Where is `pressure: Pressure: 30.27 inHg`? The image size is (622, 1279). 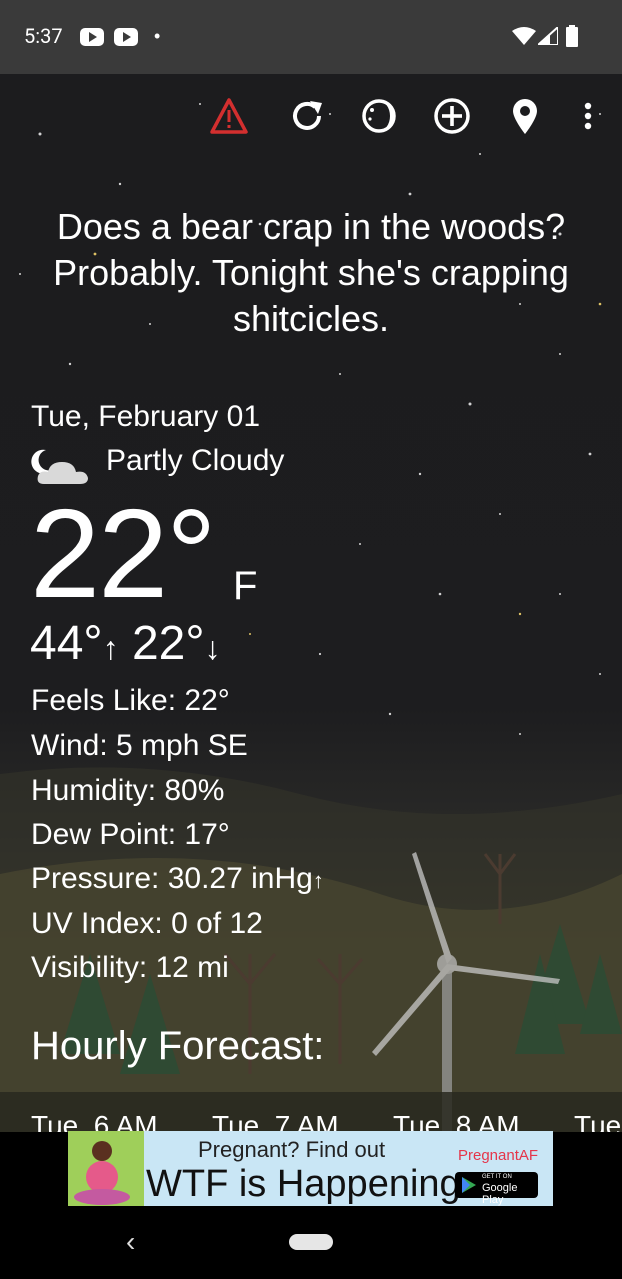 pressure: Pressure: 30.27 inHg is located at coordinates (172, 878).